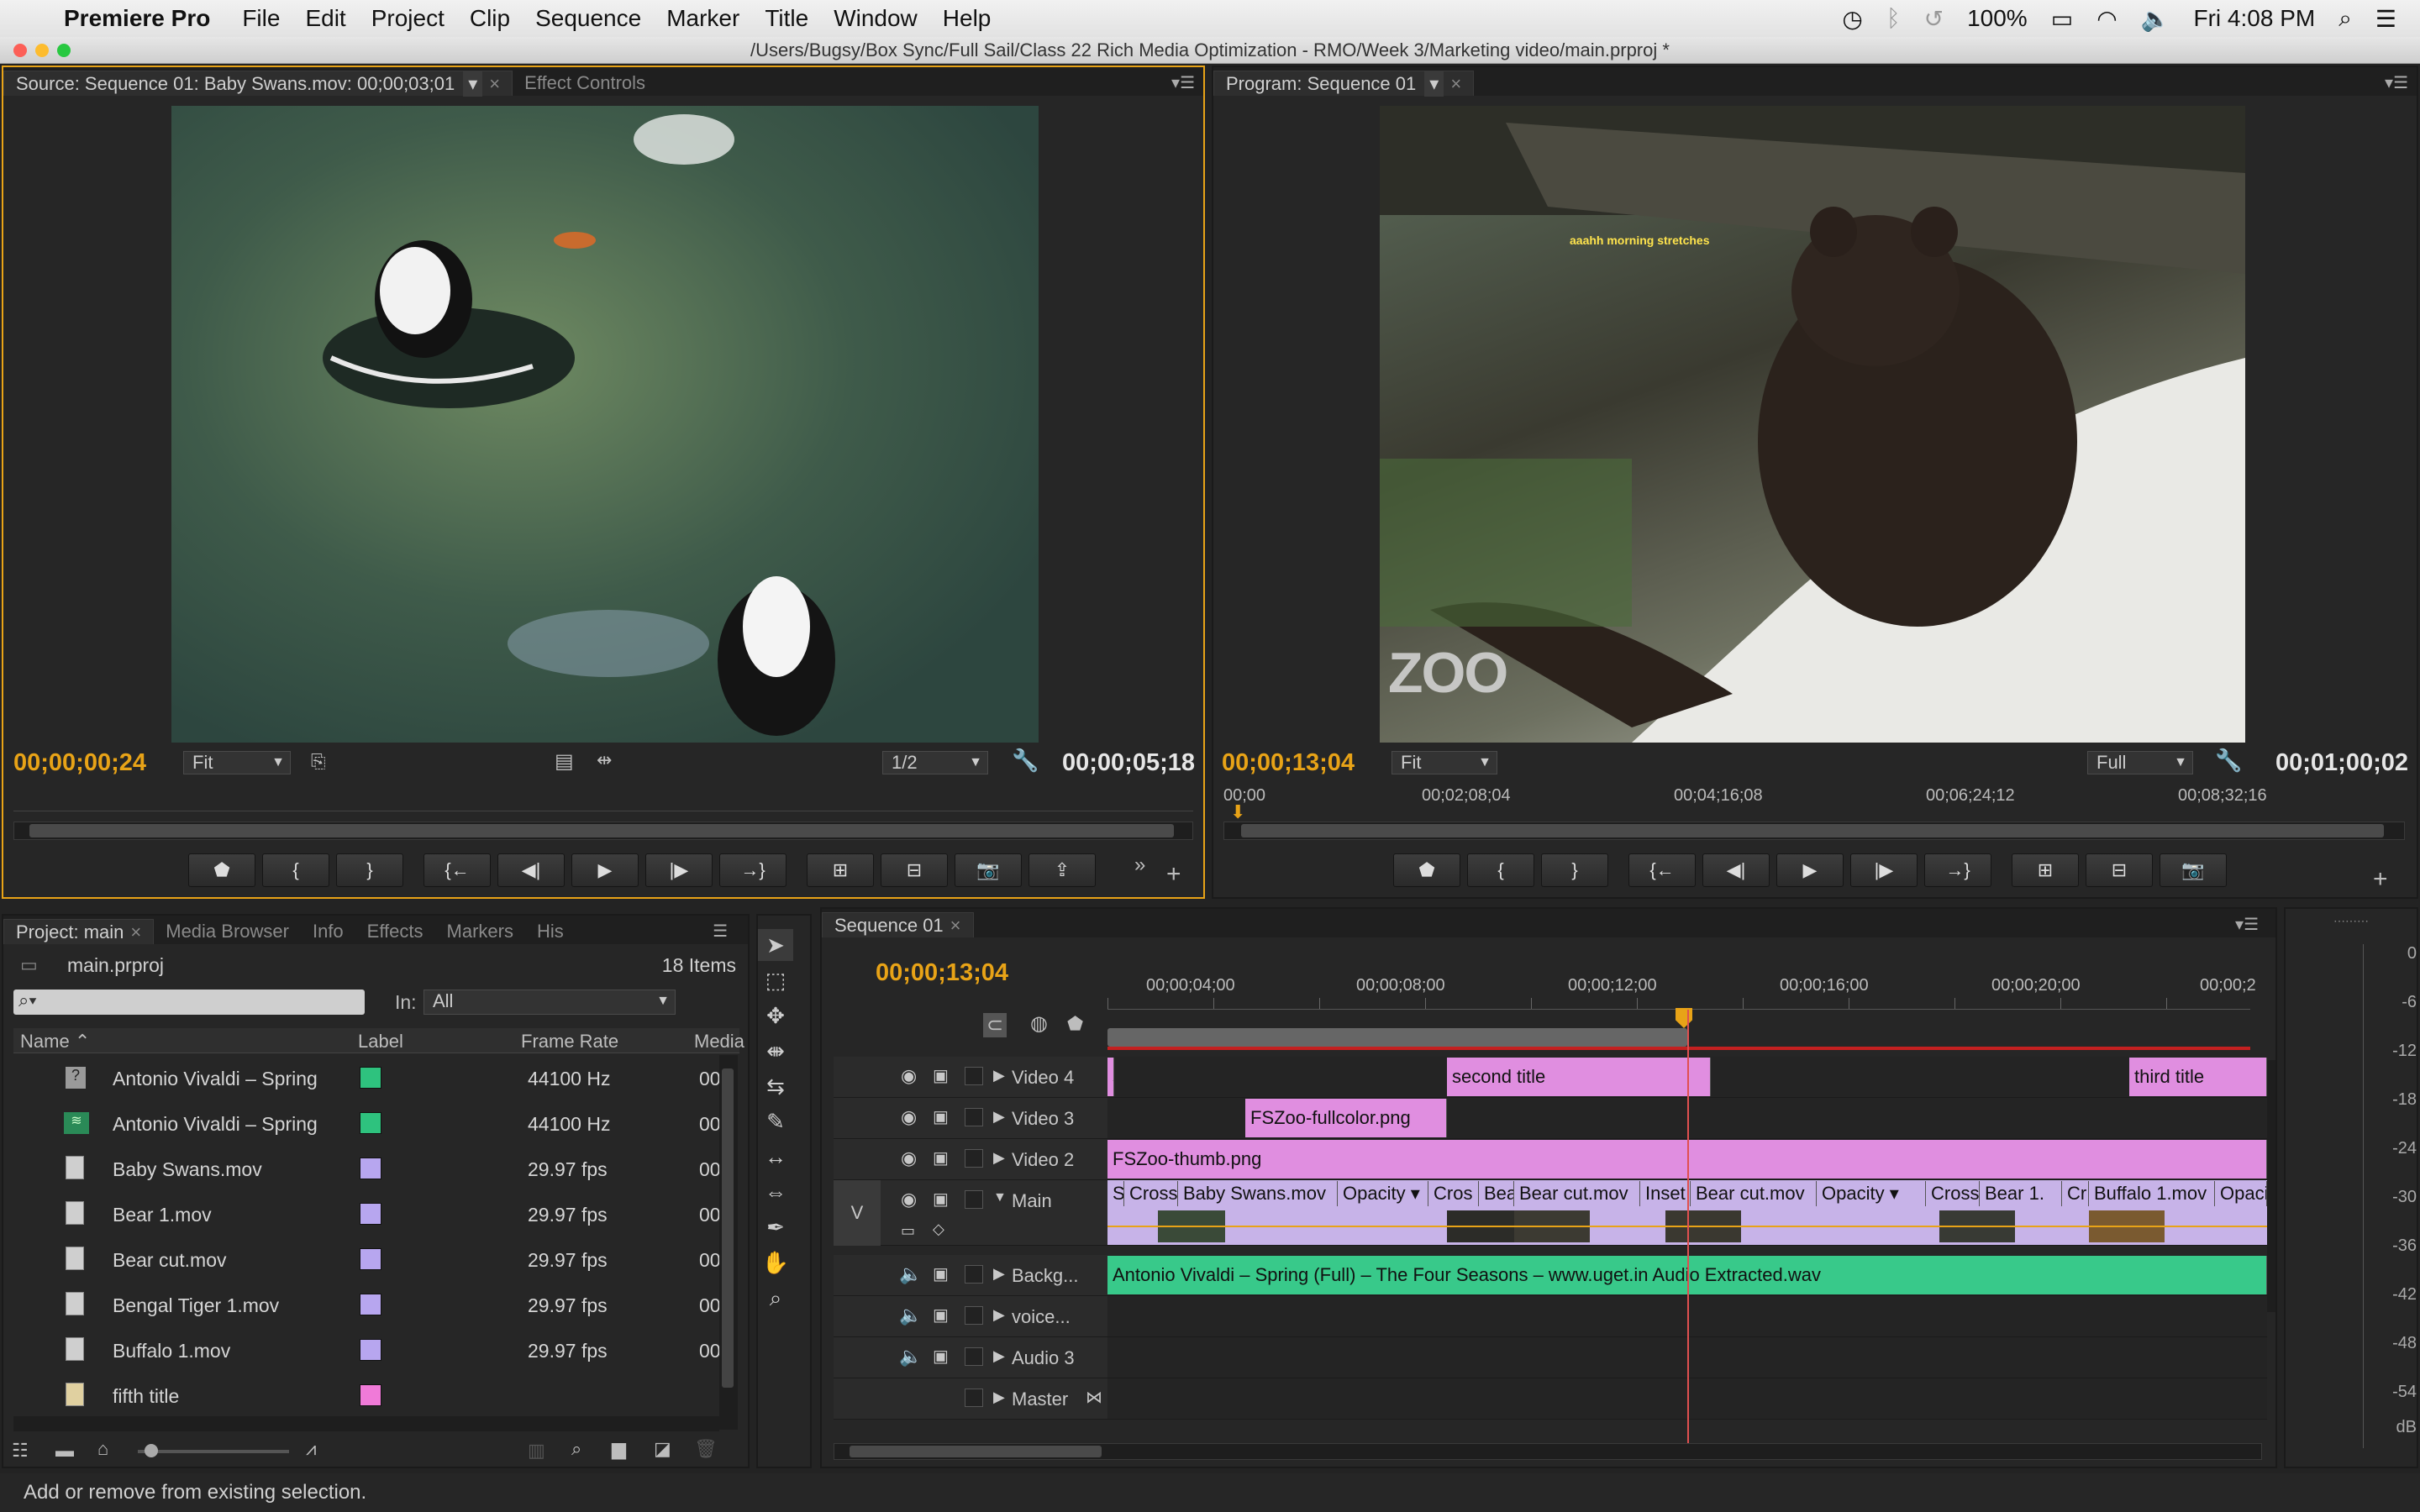  What do you see at coordinates (970, 1118) in the screenshot?
I see `track-header-video3: ◉ ▣ ▶ Video 3` at bounding box center [970, 1118].